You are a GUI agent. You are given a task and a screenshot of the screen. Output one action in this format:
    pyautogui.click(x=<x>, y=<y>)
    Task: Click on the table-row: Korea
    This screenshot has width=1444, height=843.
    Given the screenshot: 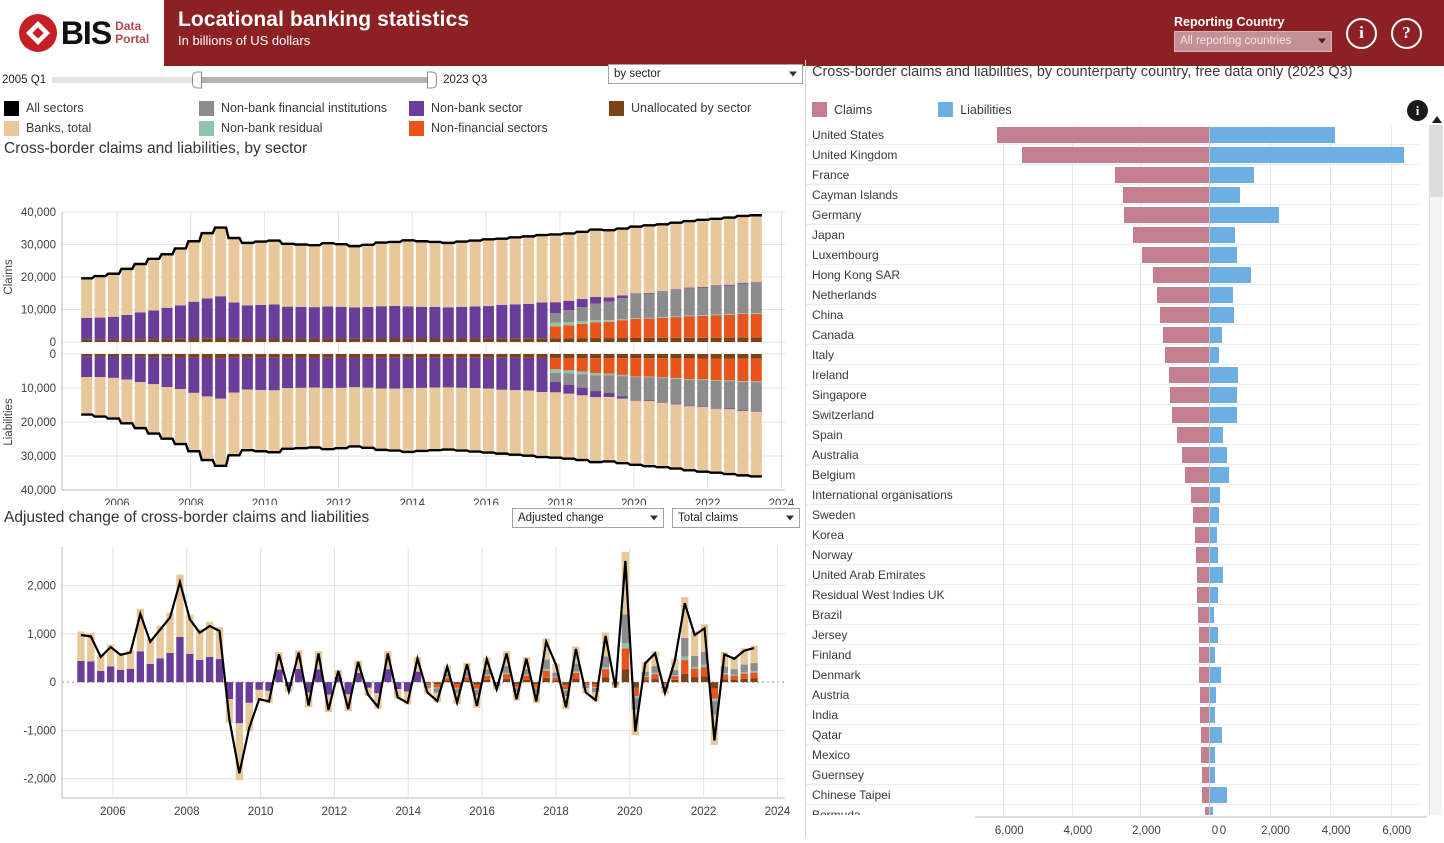 What is the action you would take?
    pyautogui.click(x=1113, y=534)
    